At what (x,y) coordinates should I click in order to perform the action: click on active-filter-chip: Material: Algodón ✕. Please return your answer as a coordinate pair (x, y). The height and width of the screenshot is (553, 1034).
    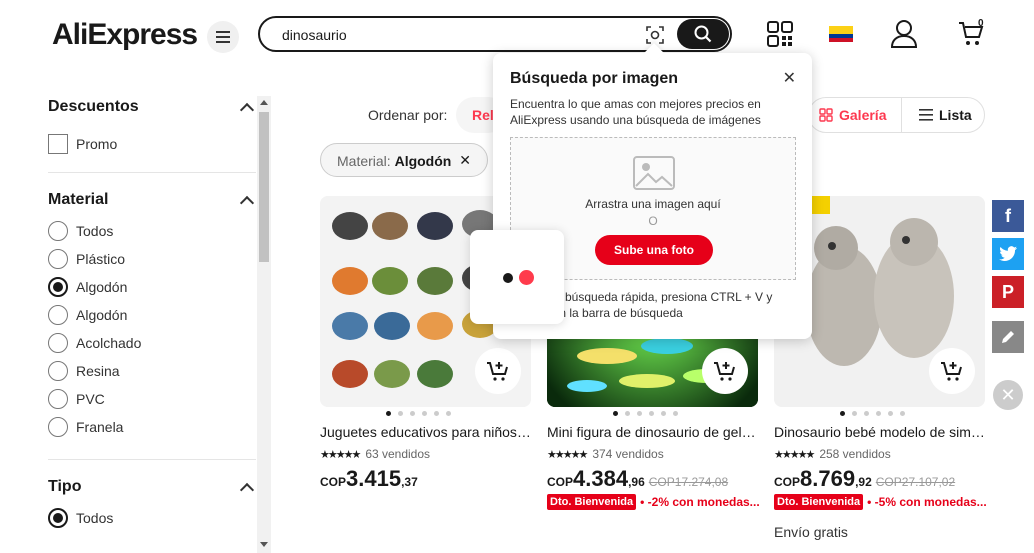
    Looking at the image, I should click on (404, 160).